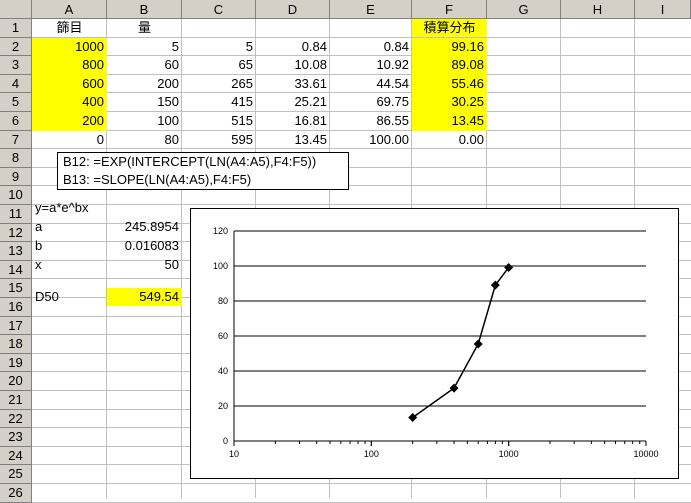 This screenshot has height=503, width=691. What do you see at coordinates (371, 454) in the screenshot?
I see `x-tick-label: 100` at bounding box center [371, 454].